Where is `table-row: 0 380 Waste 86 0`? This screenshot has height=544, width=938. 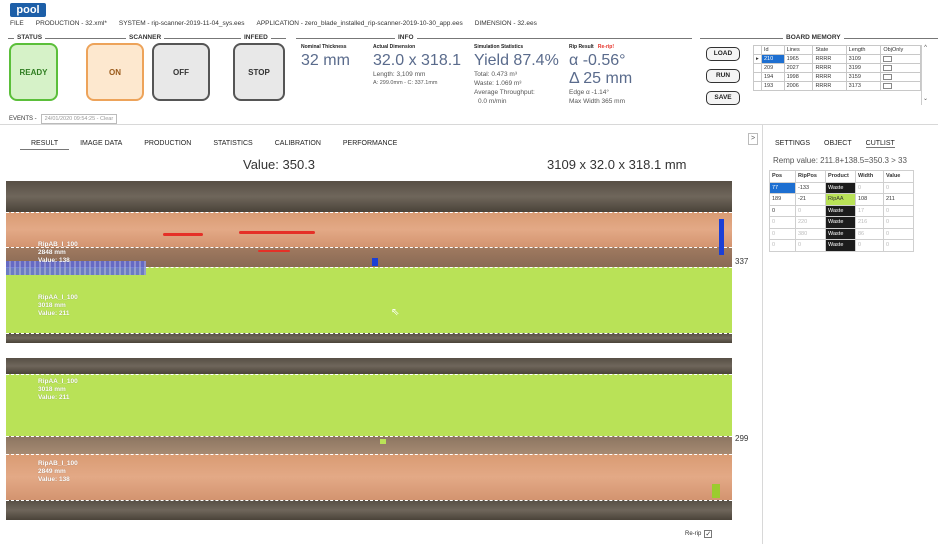 table-row: 0 380 Waste 86 0 is located at coordinates (841, 233).